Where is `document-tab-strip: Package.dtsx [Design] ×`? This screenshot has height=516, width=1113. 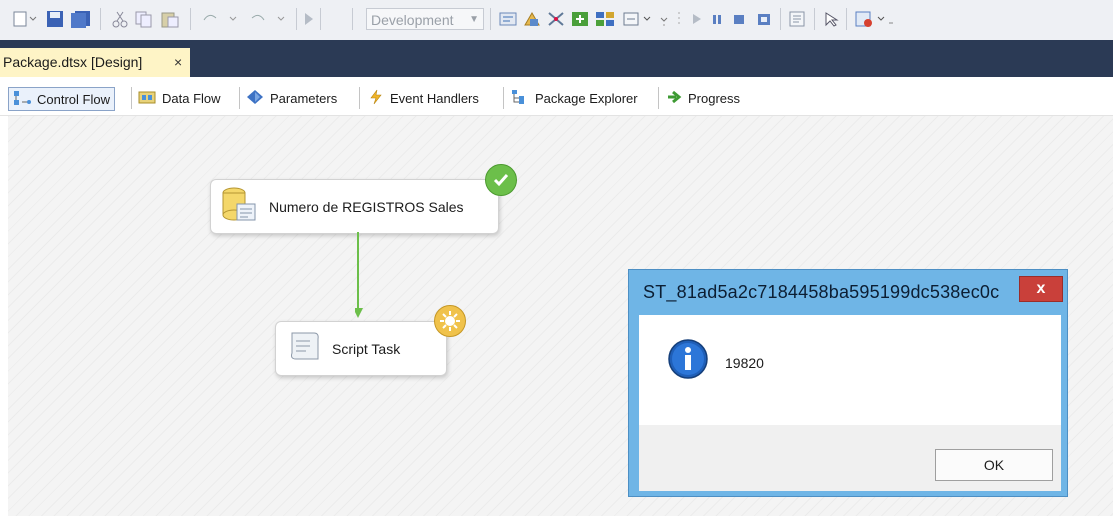
document-tab-strip: Package.dtsx [Design] × is located at coordinates (556, 58).